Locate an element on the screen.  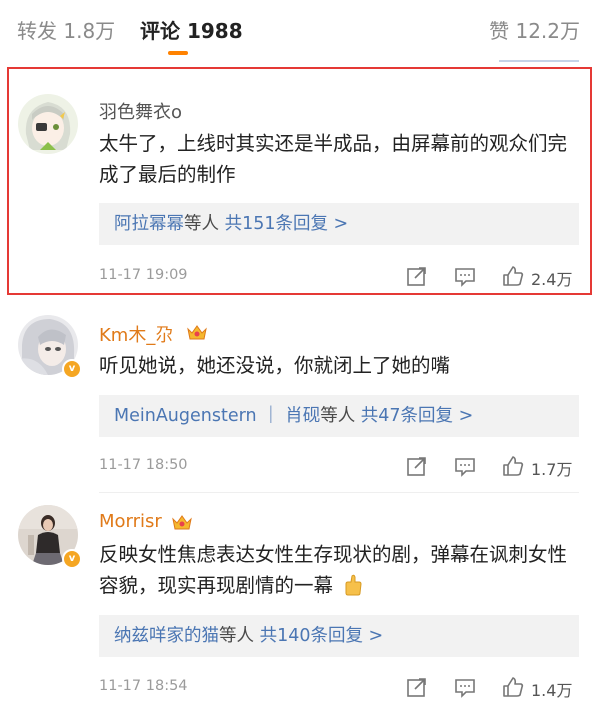
like-count: 2.4万 is located at coordinates (552, 279).